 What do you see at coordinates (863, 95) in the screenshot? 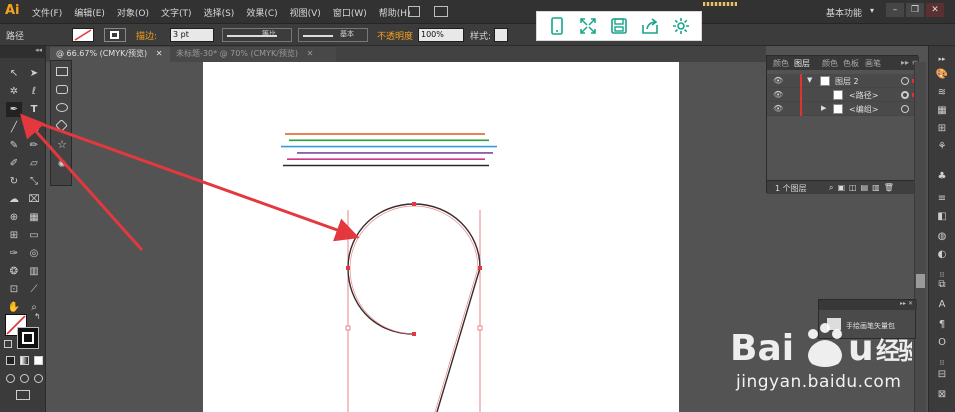
I see `path-name: <路径>` at bounding box center [863, 95].